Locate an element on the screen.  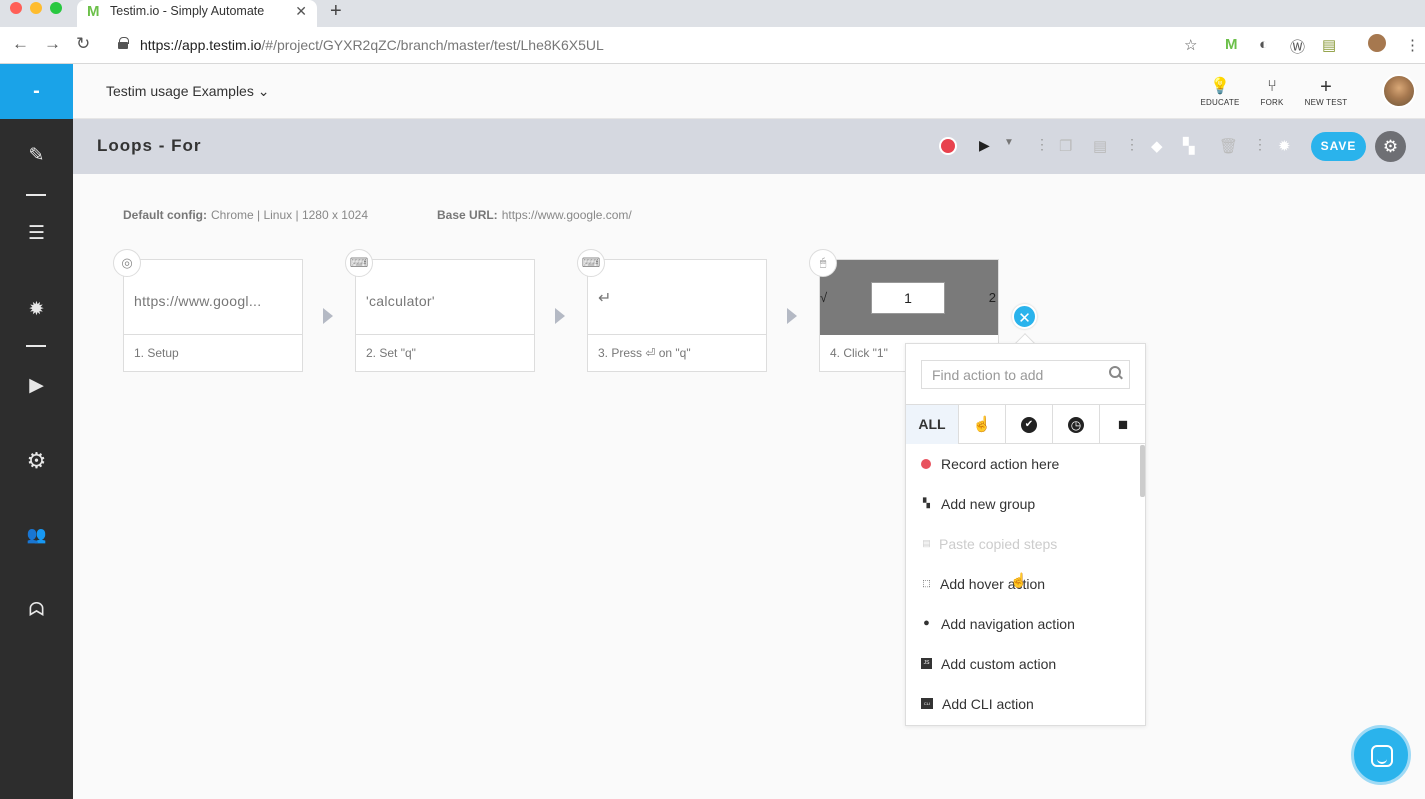
hand-icon: ☝ is located at coordinates (982, 424).